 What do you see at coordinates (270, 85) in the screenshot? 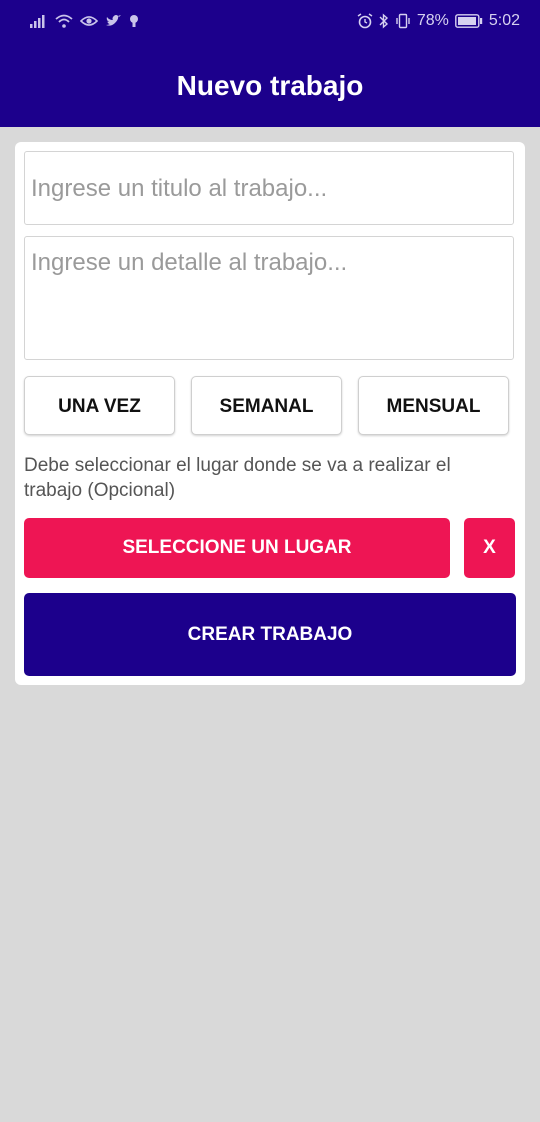
I see `page-title: Nuevo trabajo` at bounding box center [270, 85].